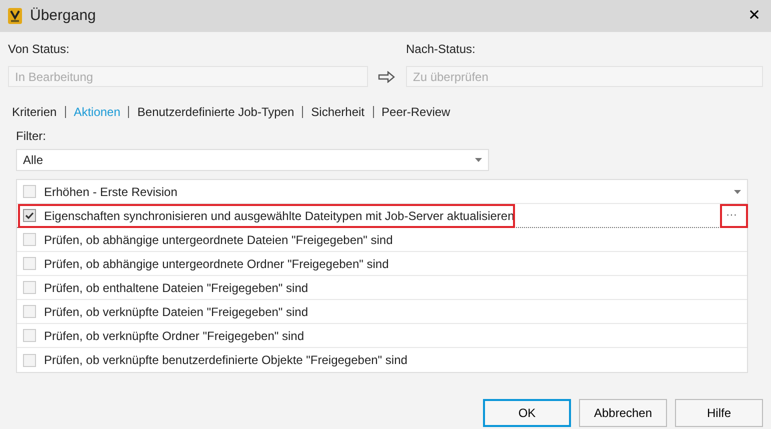  Describe the element at coordinates (416, 112) in the screenshot. I see `tab: Peer-Review` at that location.